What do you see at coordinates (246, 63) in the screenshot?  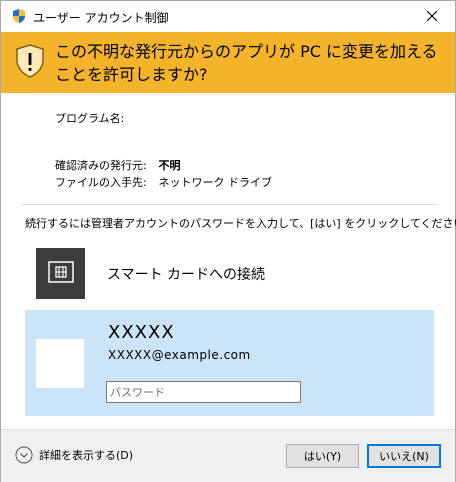 I see `prompt-question: この不明な発行元からのアプリが PC に変更を加えることを許可しますか?` at bounding box center [246, 63].